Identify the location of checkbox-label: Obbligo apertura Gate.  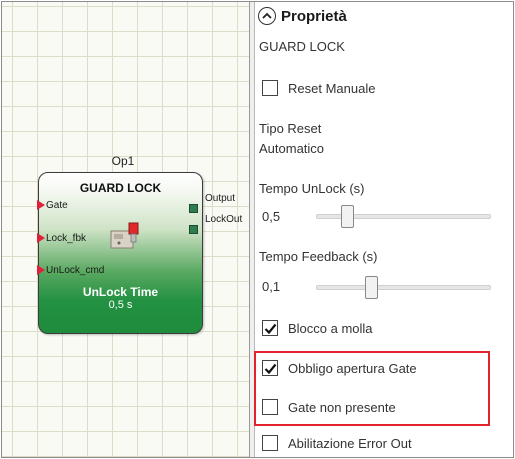
(352, 368).